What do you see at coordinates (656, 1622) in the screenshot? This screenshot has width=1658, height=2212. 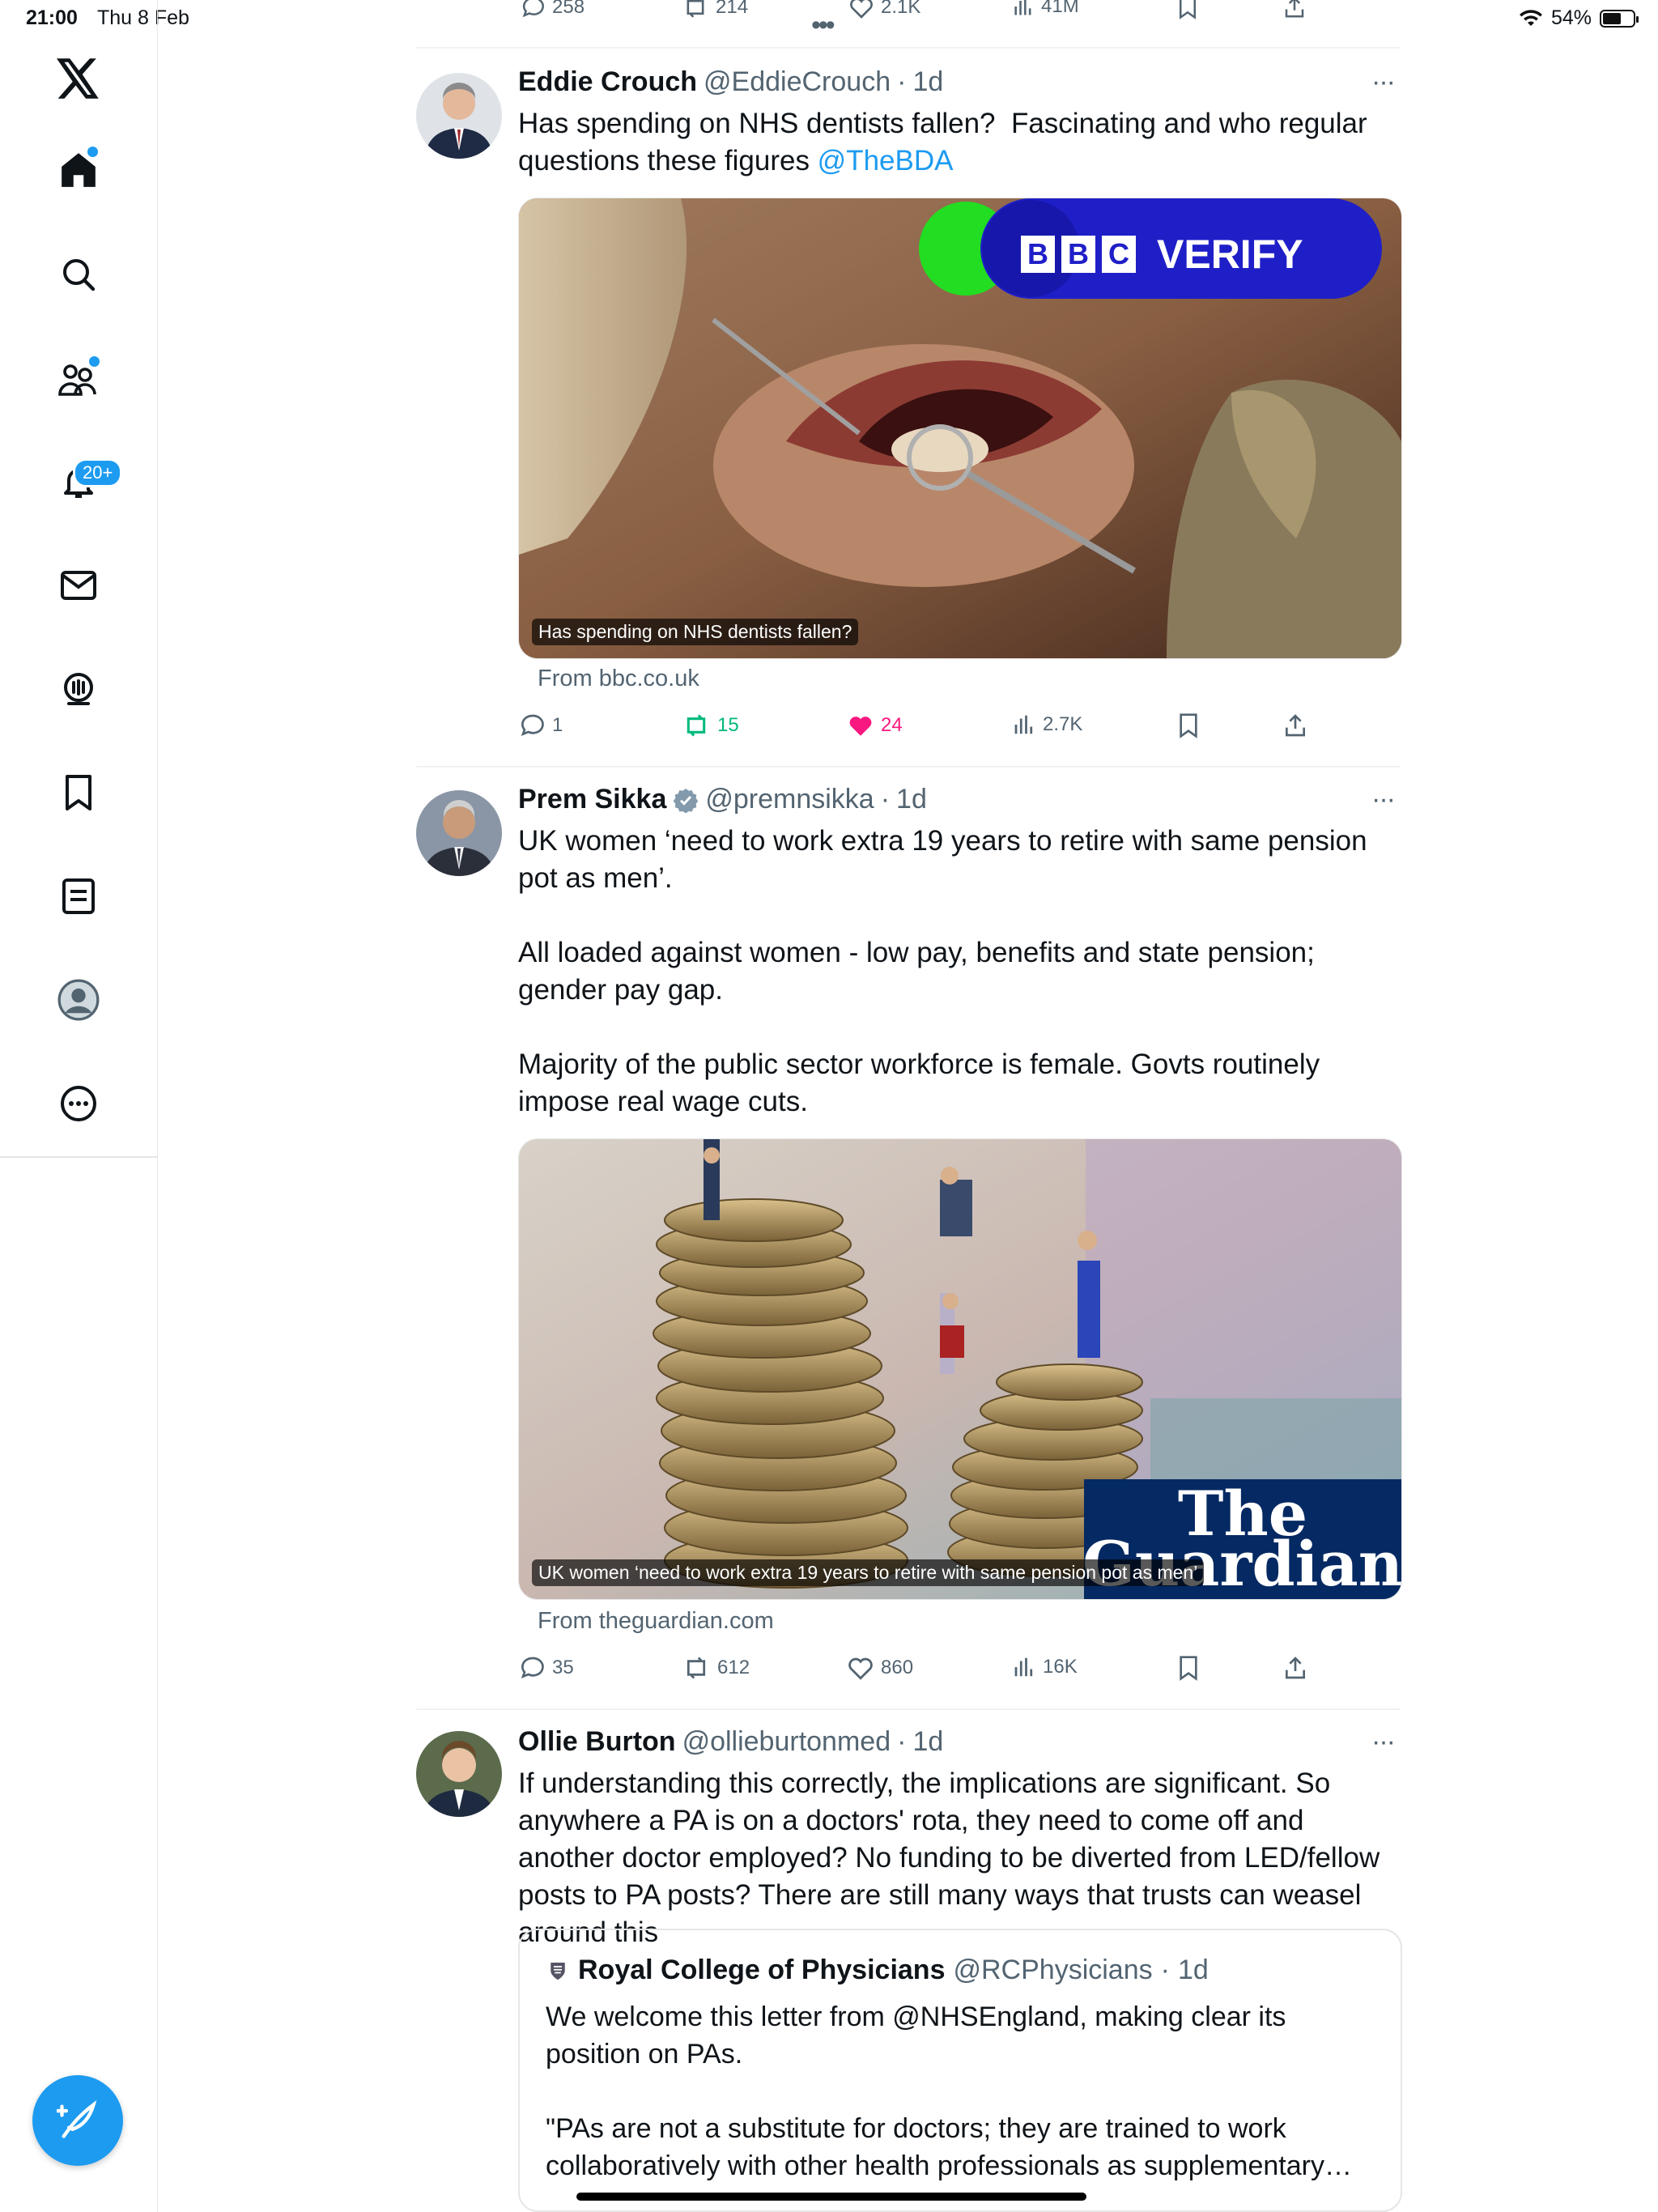 I see `card-source: From theguardian.com` at bounding box center [656, 1622].